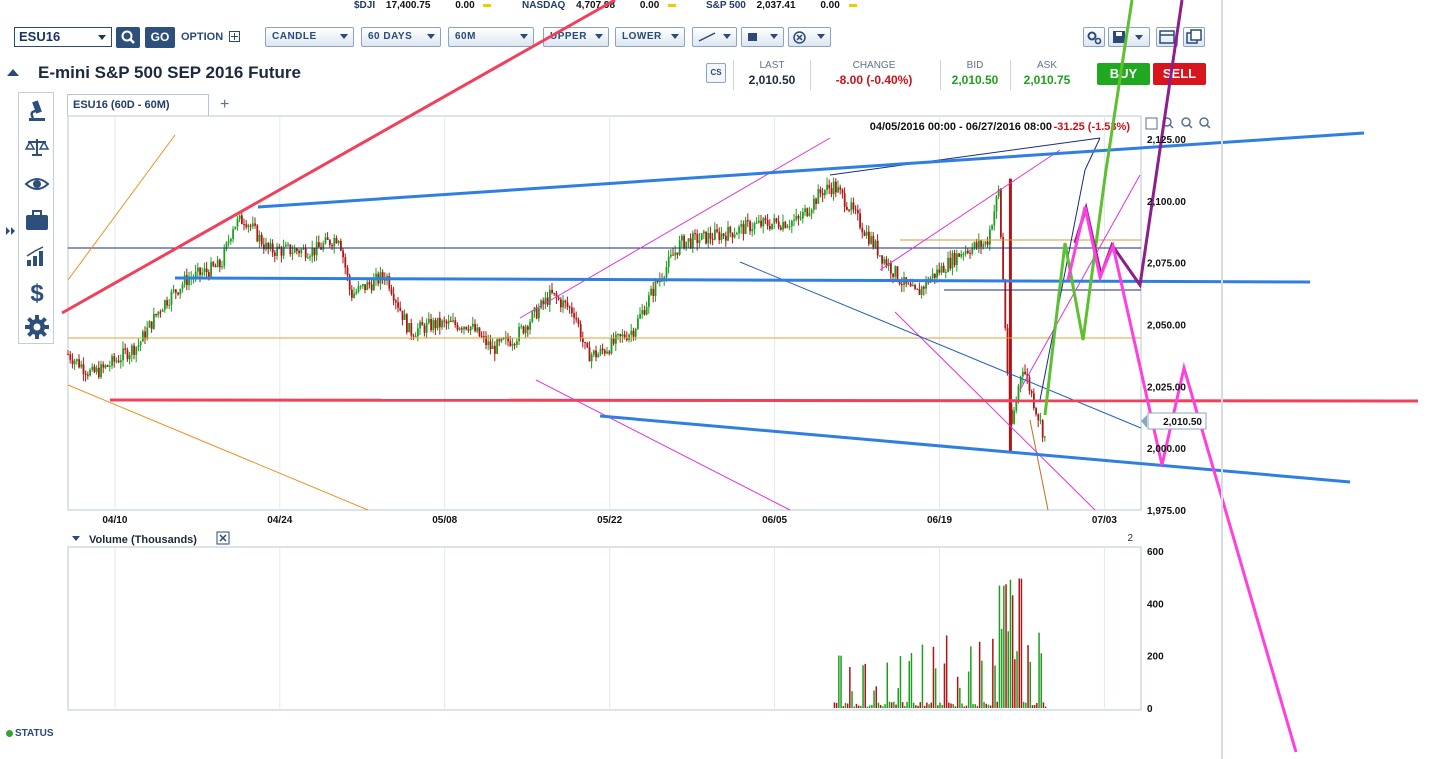  Describe the element at coordinates (1155, 631) in the screenshot. I see `volume-axis: 600 400 200 0` at that location.